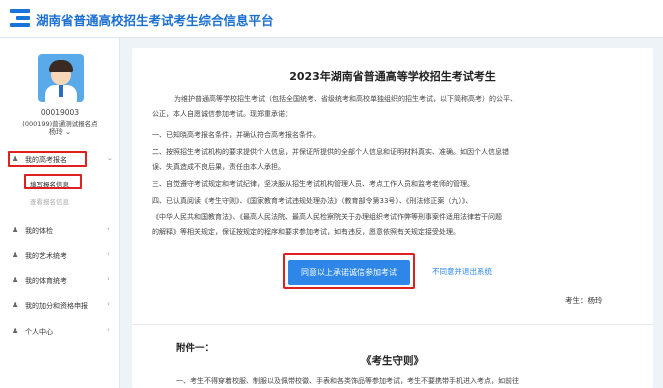 The height and width of the screenshot is (388, 663). I want to click on chevron-down-icon: ⌄, so click(110, 158).